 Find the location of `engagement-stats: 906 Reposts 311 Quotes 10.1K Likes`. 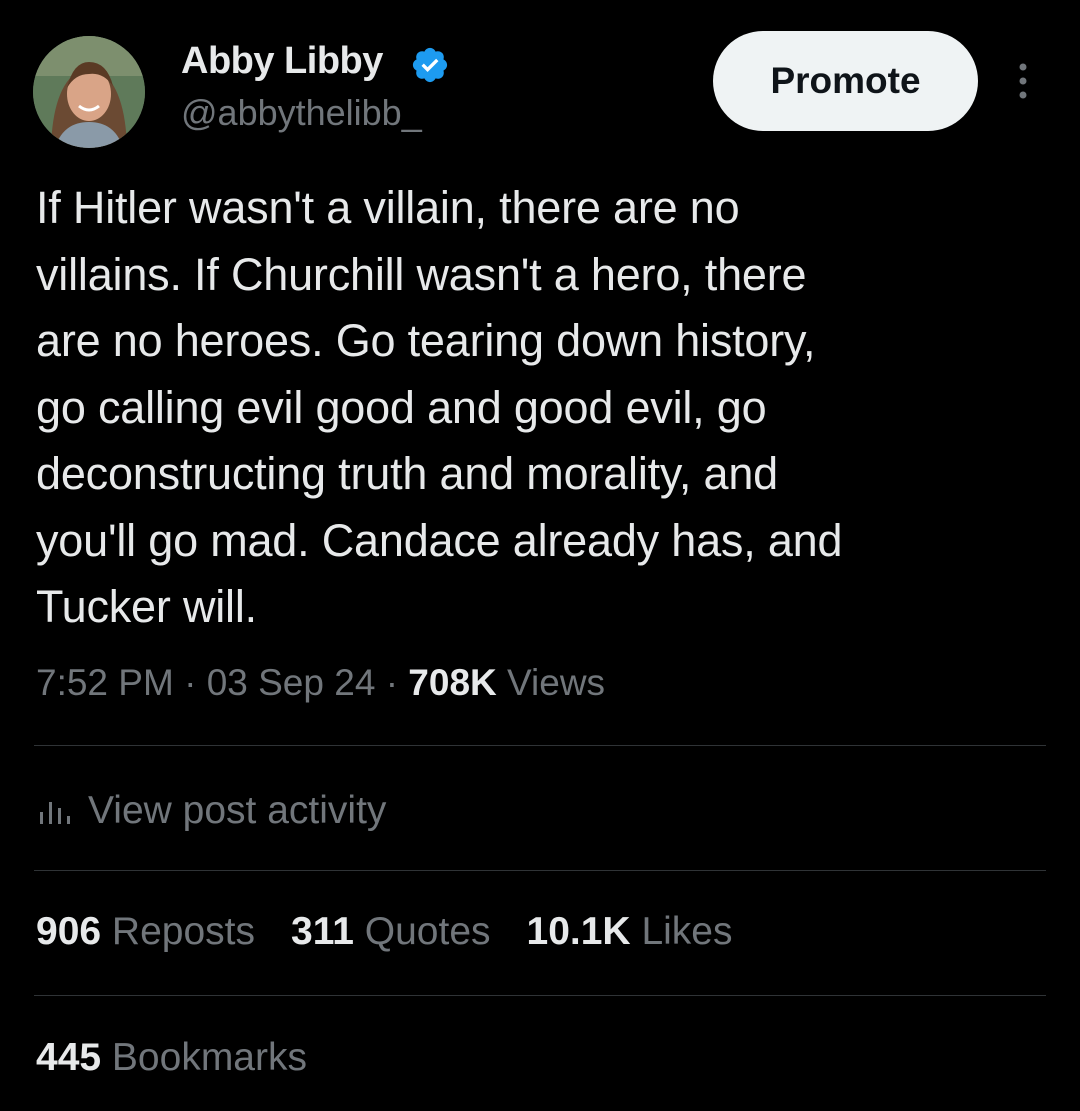

engagement-stats: 906 Reposts 311 Quotes 10.1K Likes is located at coordinates (384, 932).